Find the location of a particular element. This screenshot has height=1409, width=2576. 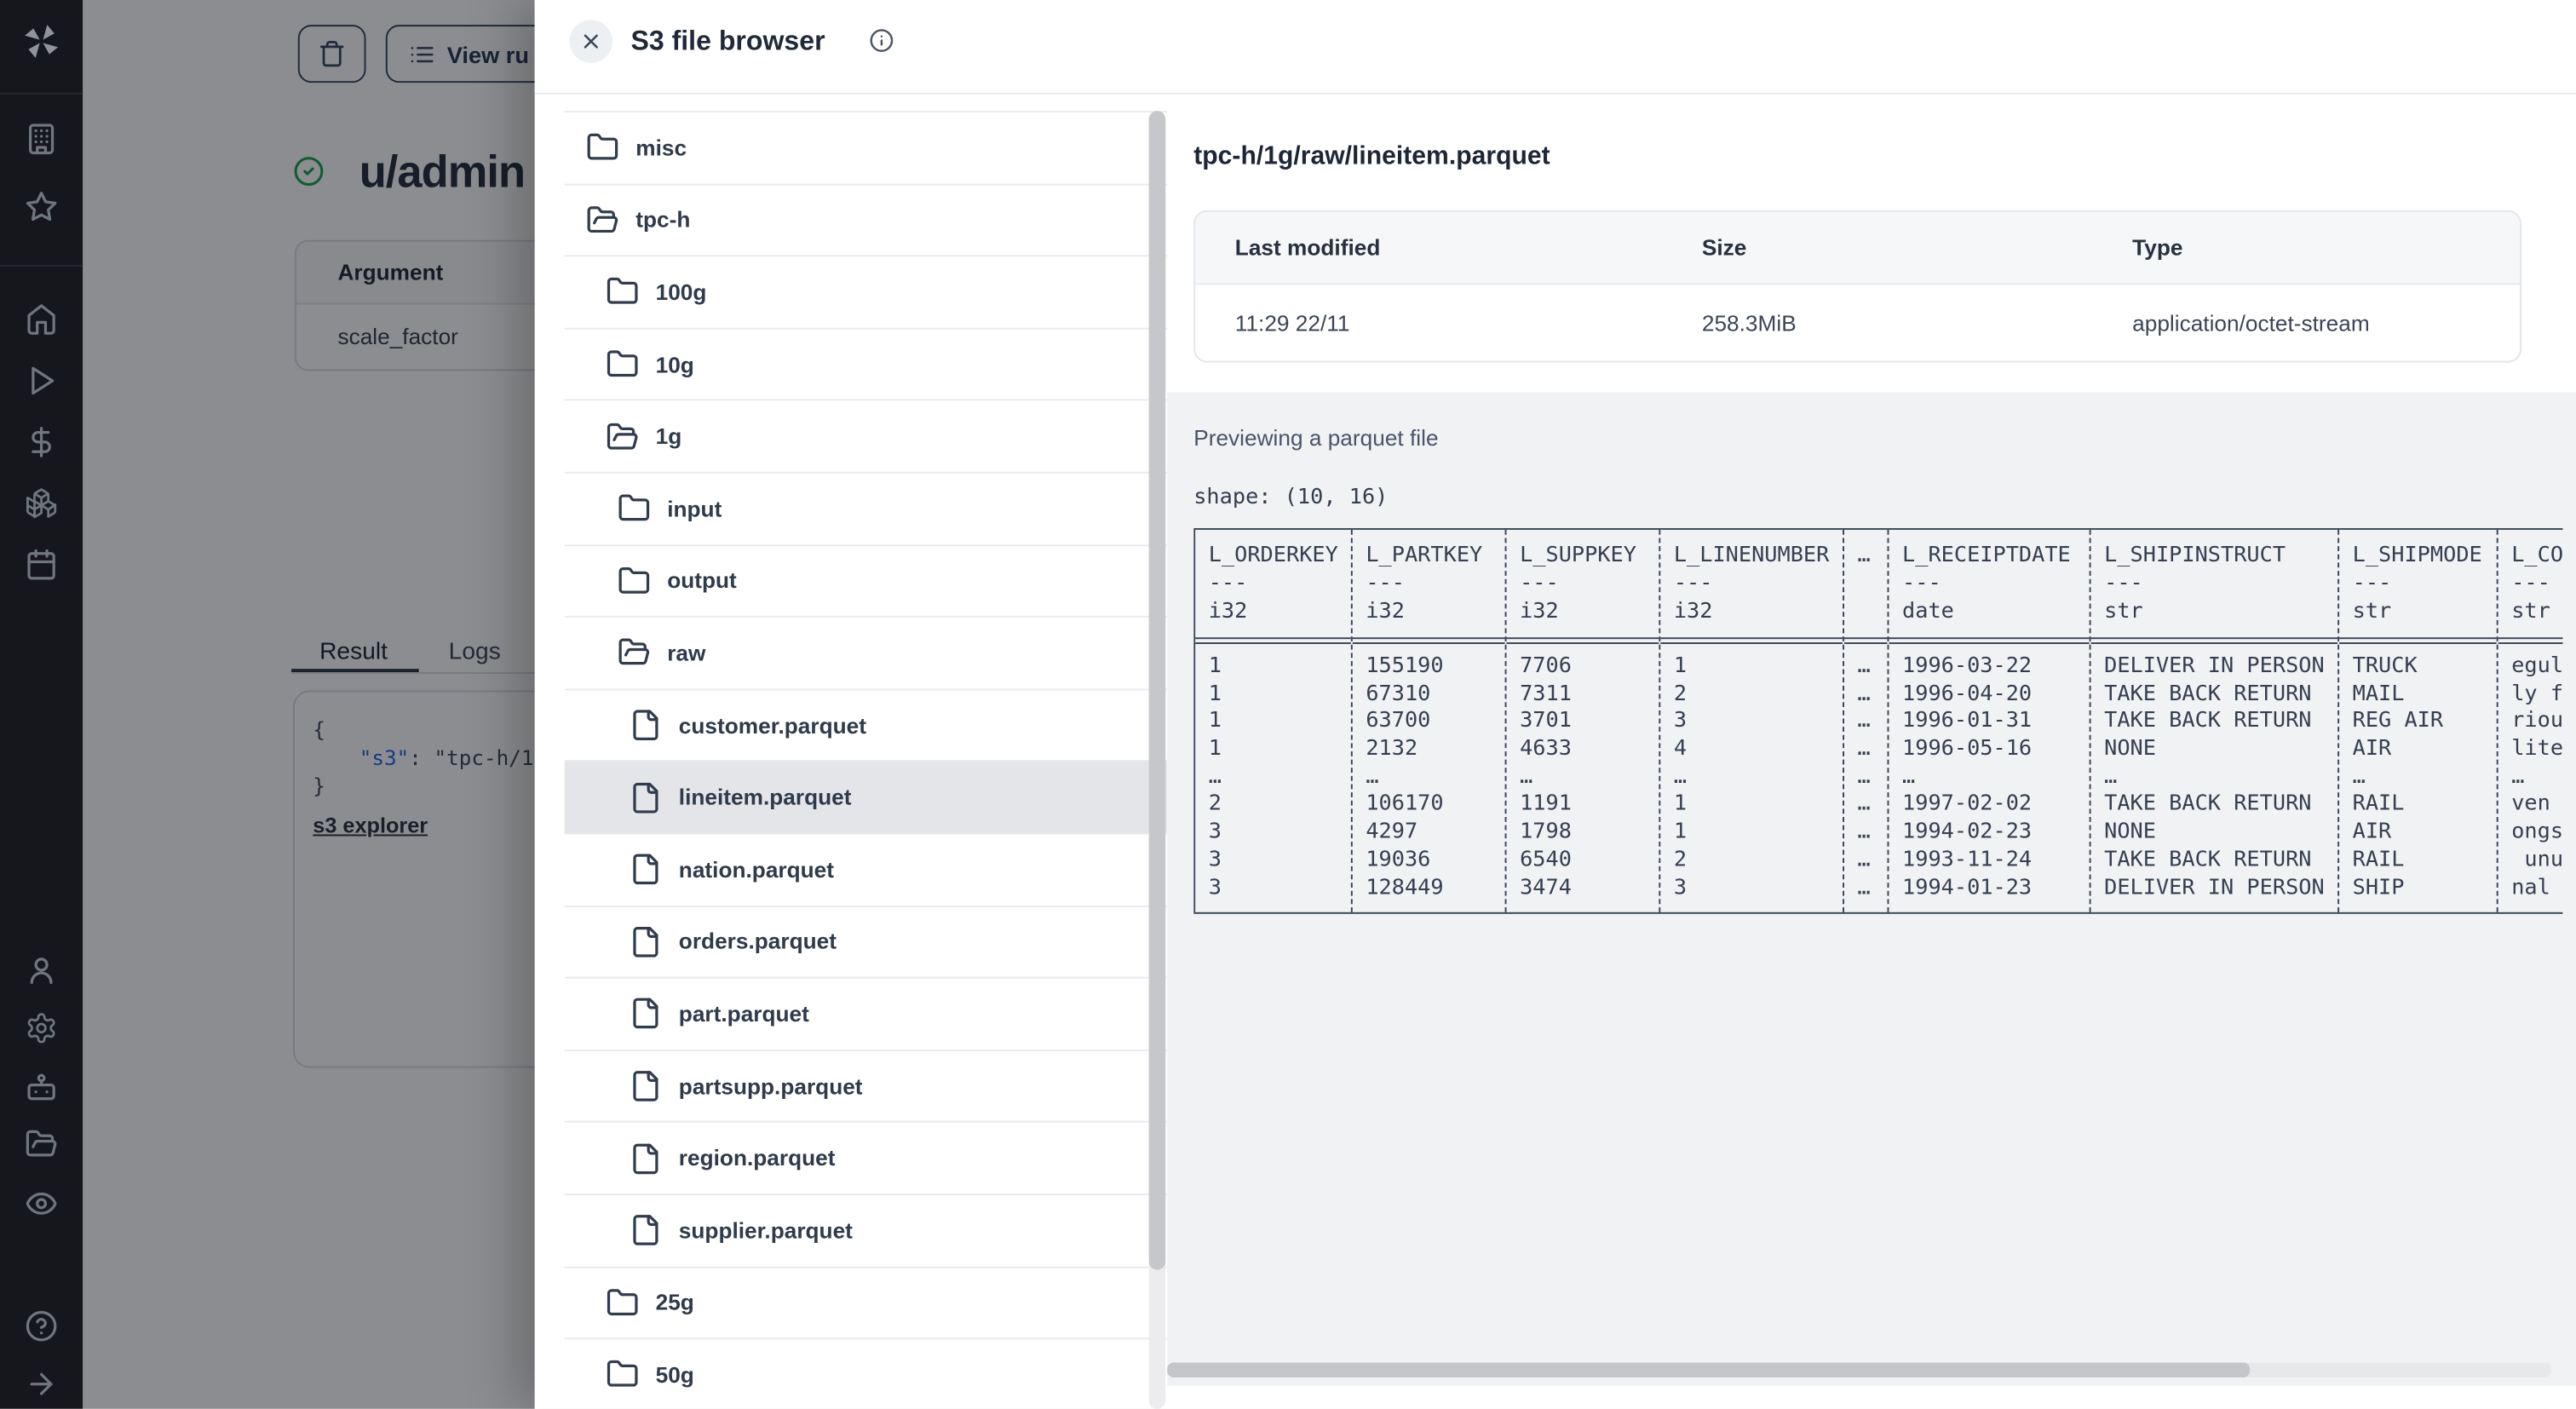

tree-item-25g: 25g is located at coordinates (866, 1304).